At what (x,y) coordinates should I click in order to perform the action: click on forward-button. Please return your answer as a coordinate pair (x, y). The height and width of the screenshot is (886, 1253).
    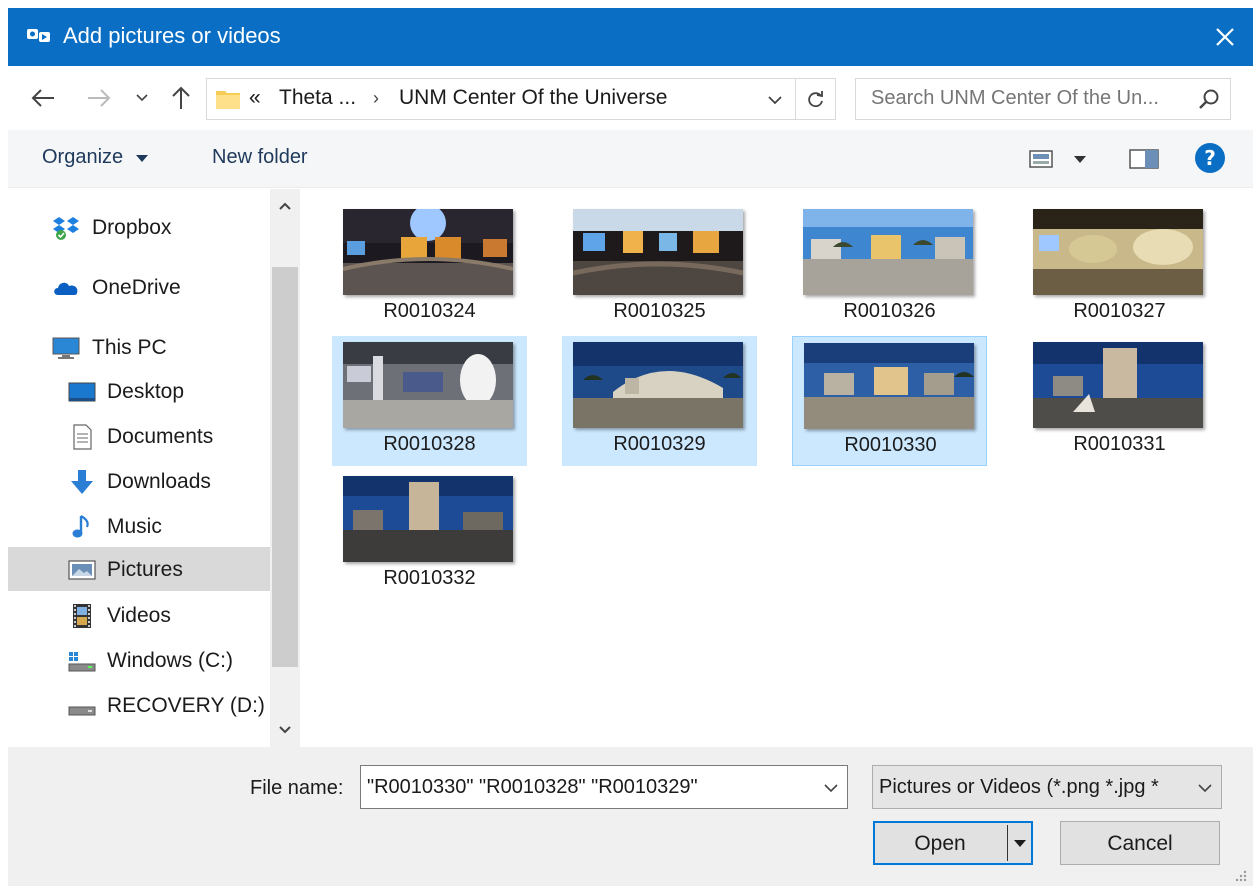
    Looking at the image, I should click on (99, 98).